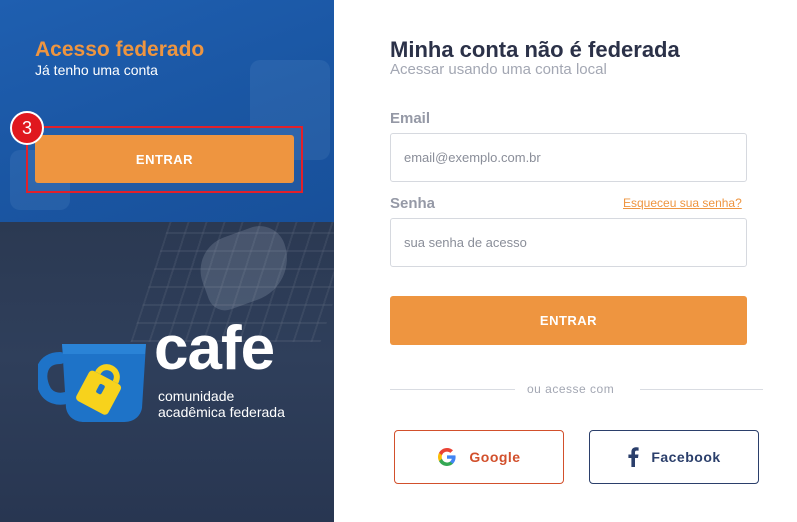 This screenshot has height=522, width=797. What do you see at coordinates (568, 157) in the screenshot?
I see `email-field` at bounding box center [568, 157].